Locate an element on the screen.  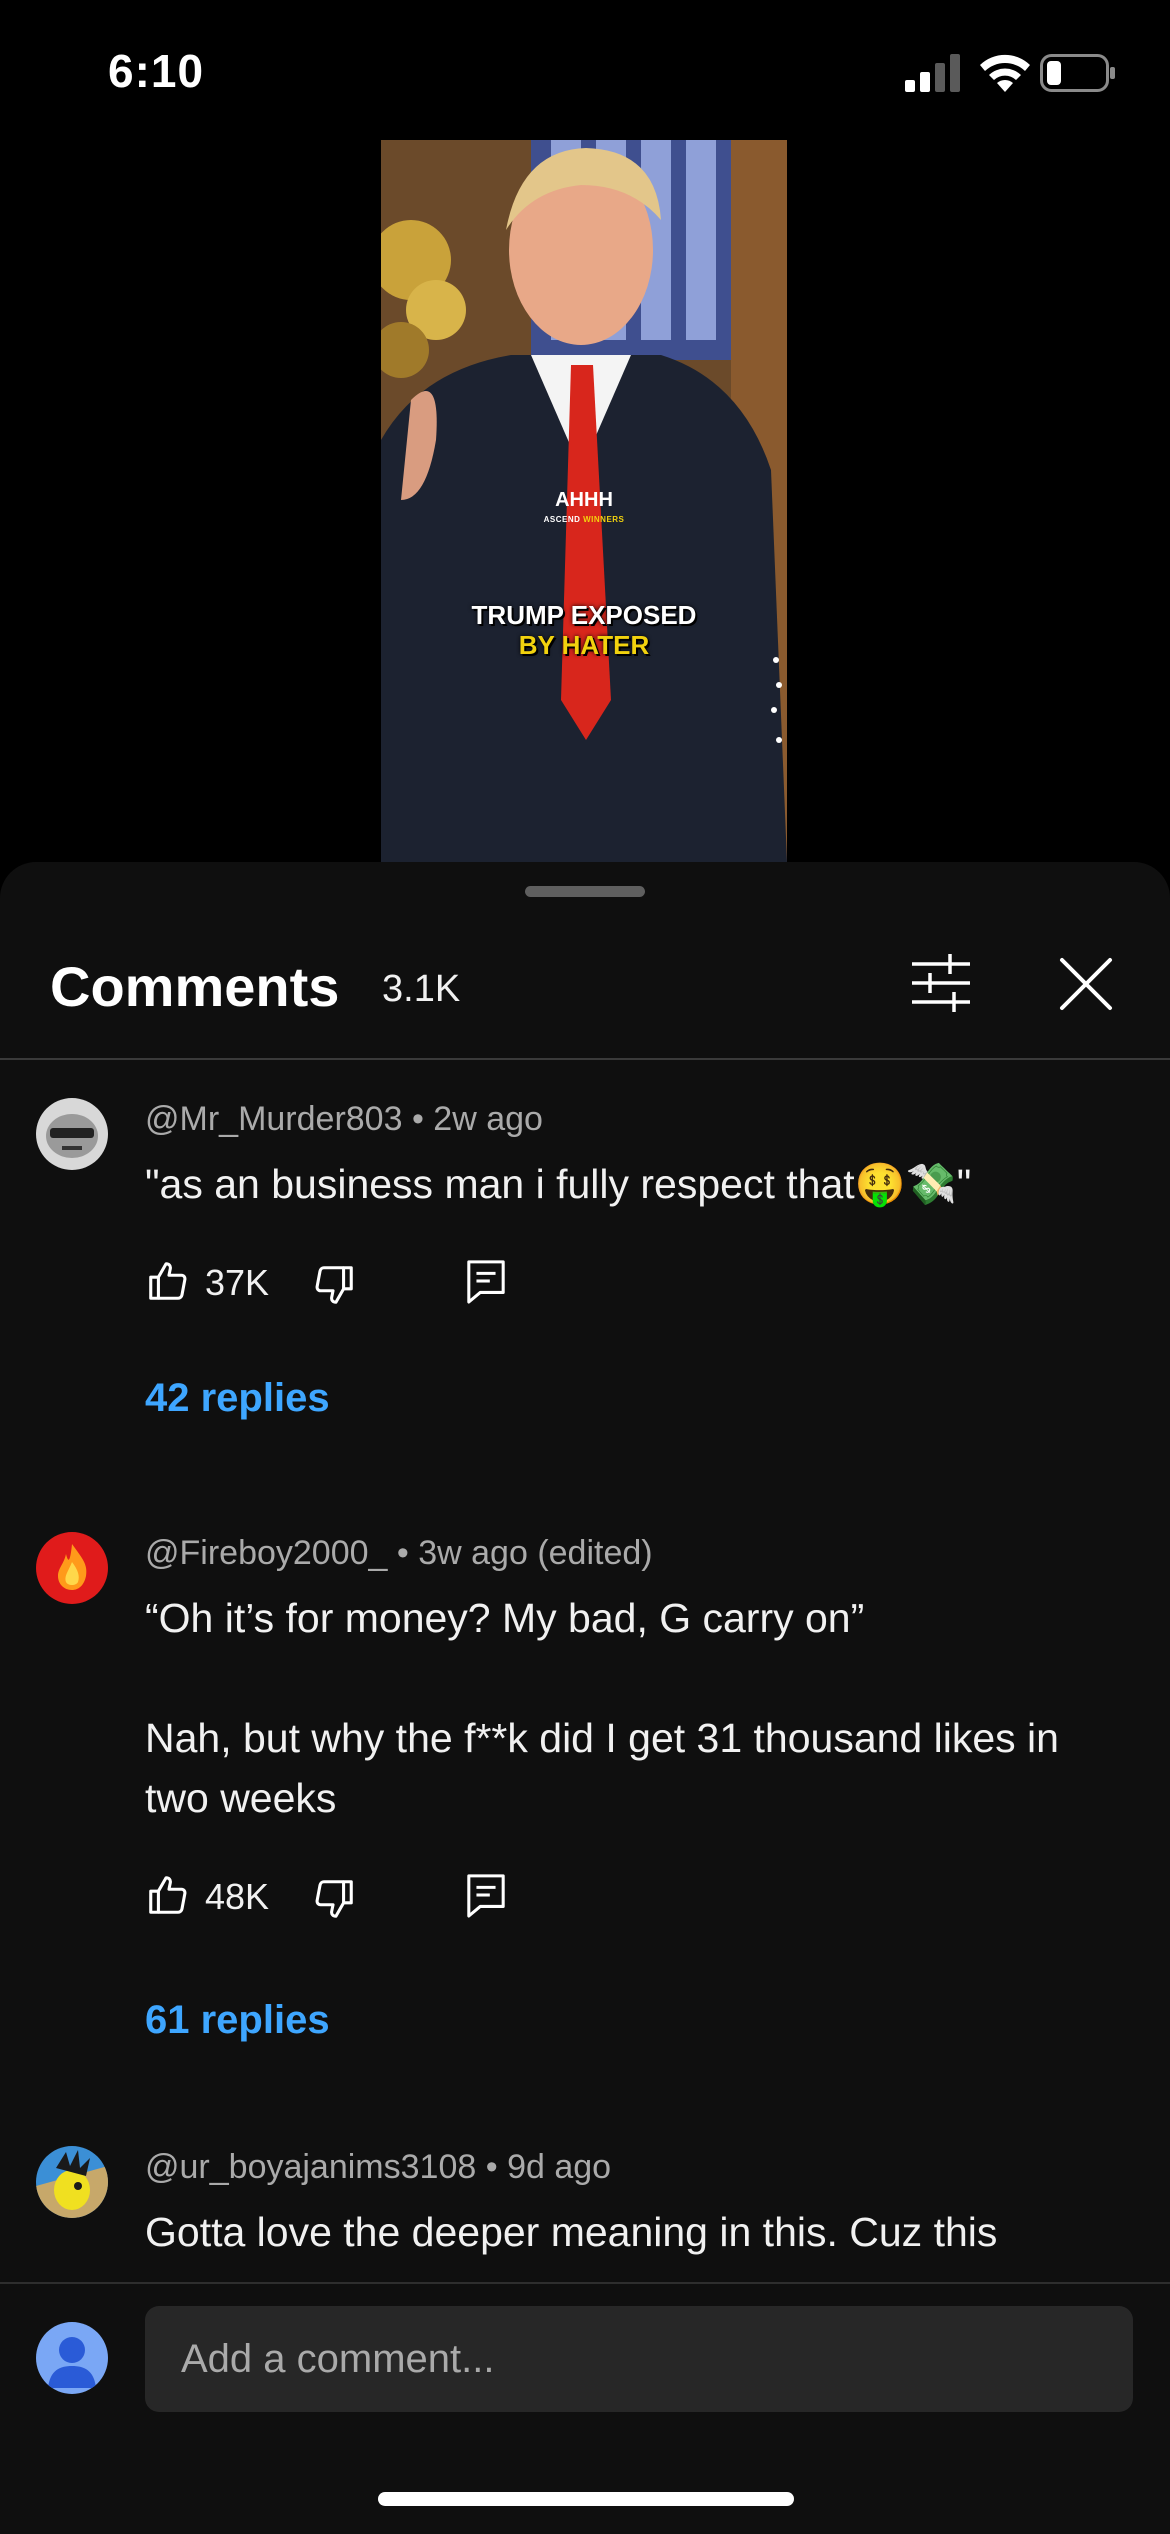
close-icon is located at coordinates (1086, 984).